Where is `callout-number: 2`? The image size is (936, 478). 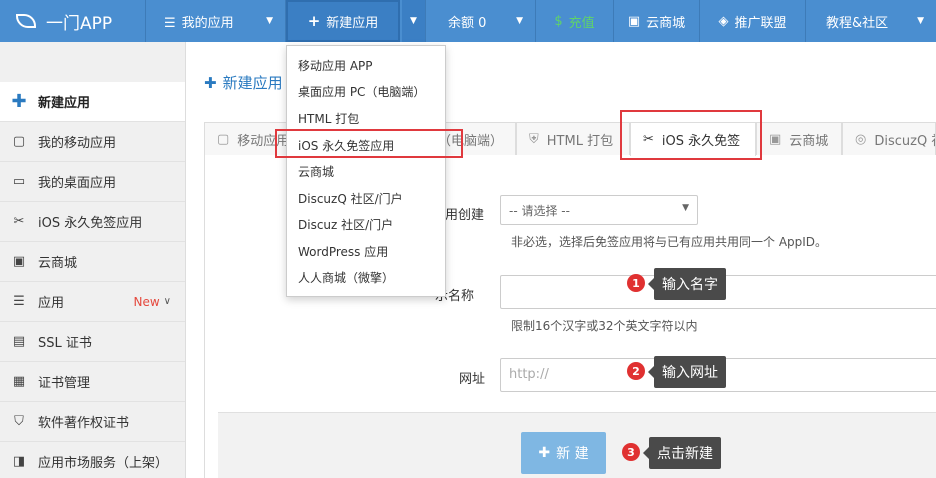
callout-number: 2 is located at coordinates (636, 371).